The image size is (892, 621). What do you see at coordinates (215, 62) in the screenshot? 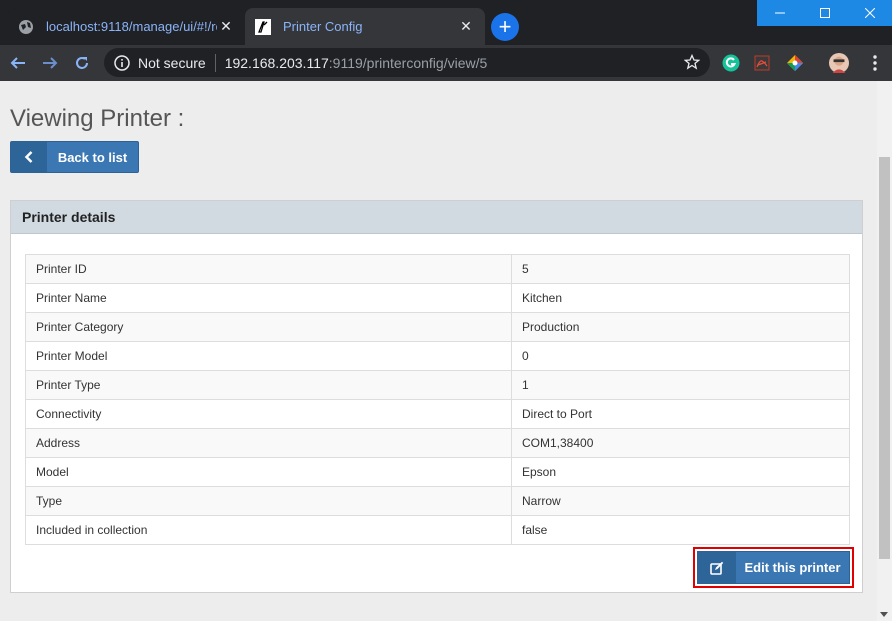
I see `divider` at bounding box center [215, 62].